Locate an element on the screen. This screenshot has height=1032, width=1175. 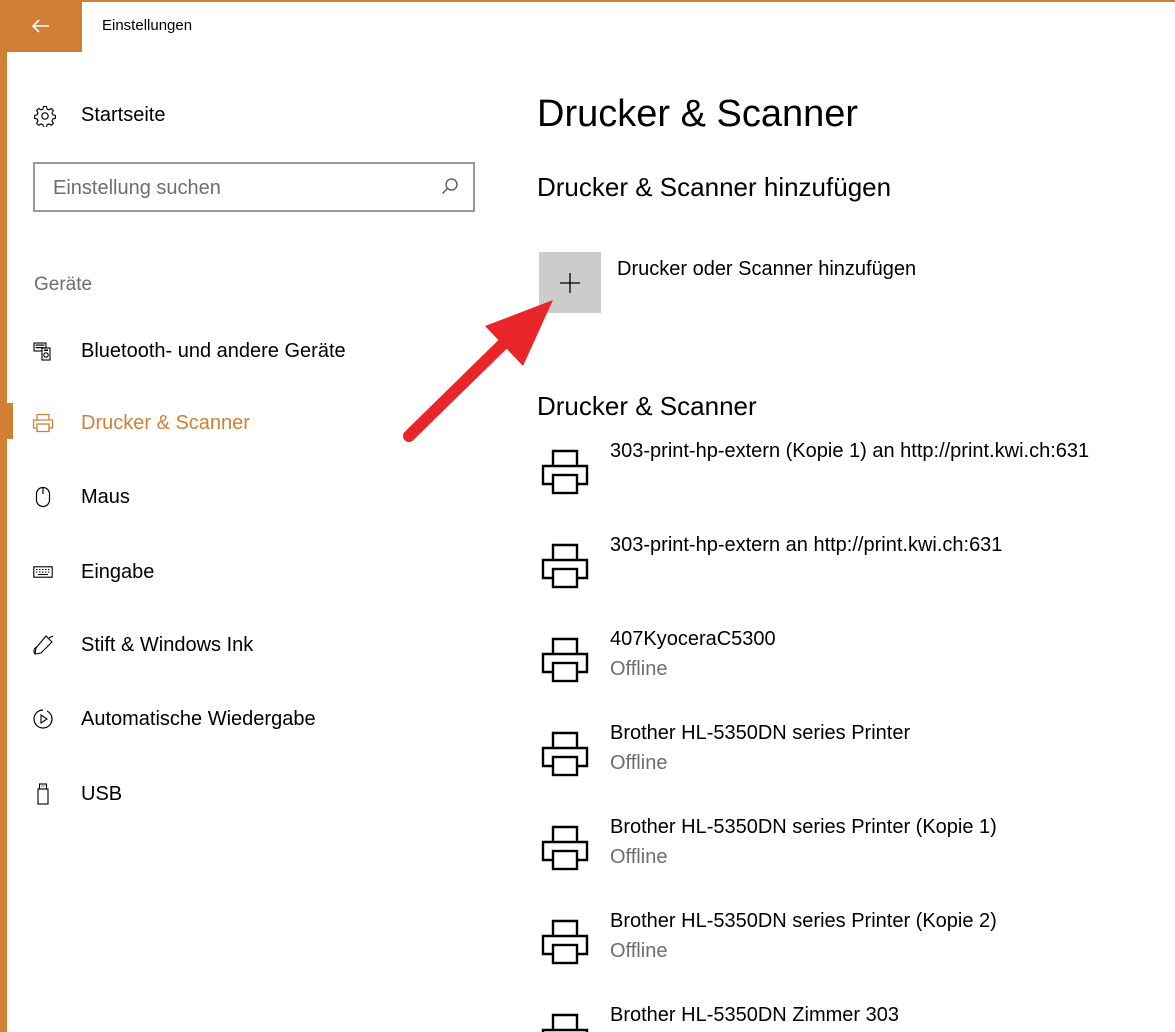
back-arrow-icon is located at coordinates (40, 26).